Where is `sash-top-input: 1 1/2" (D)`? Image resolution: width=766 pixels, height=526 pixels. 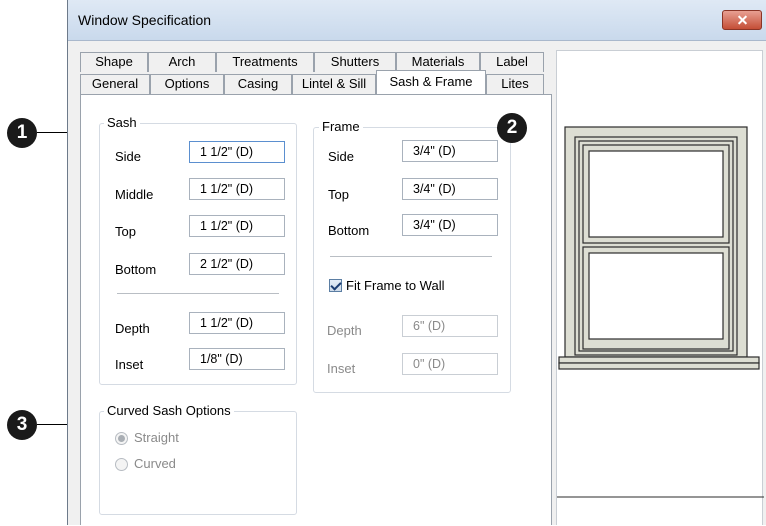
sash-top-input: 1 1/2" (D) is located at coordinates (237, 226).